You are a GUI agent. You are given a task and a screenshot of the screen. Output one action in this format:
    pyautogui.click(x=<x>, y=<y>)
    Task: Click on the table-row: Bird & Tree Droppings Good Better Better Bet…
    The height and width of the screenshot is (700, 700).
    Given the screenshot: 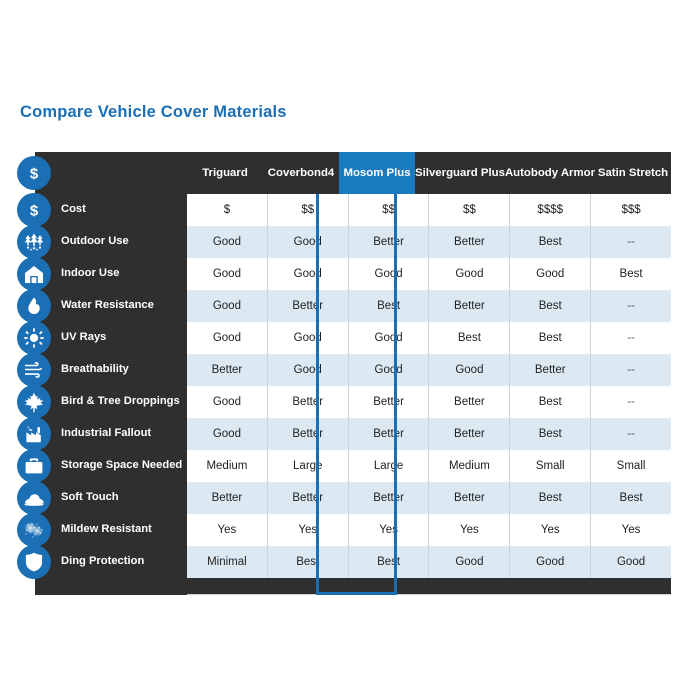 What is the action you would take?
    pyautogui.click(x=344, y=402)
    